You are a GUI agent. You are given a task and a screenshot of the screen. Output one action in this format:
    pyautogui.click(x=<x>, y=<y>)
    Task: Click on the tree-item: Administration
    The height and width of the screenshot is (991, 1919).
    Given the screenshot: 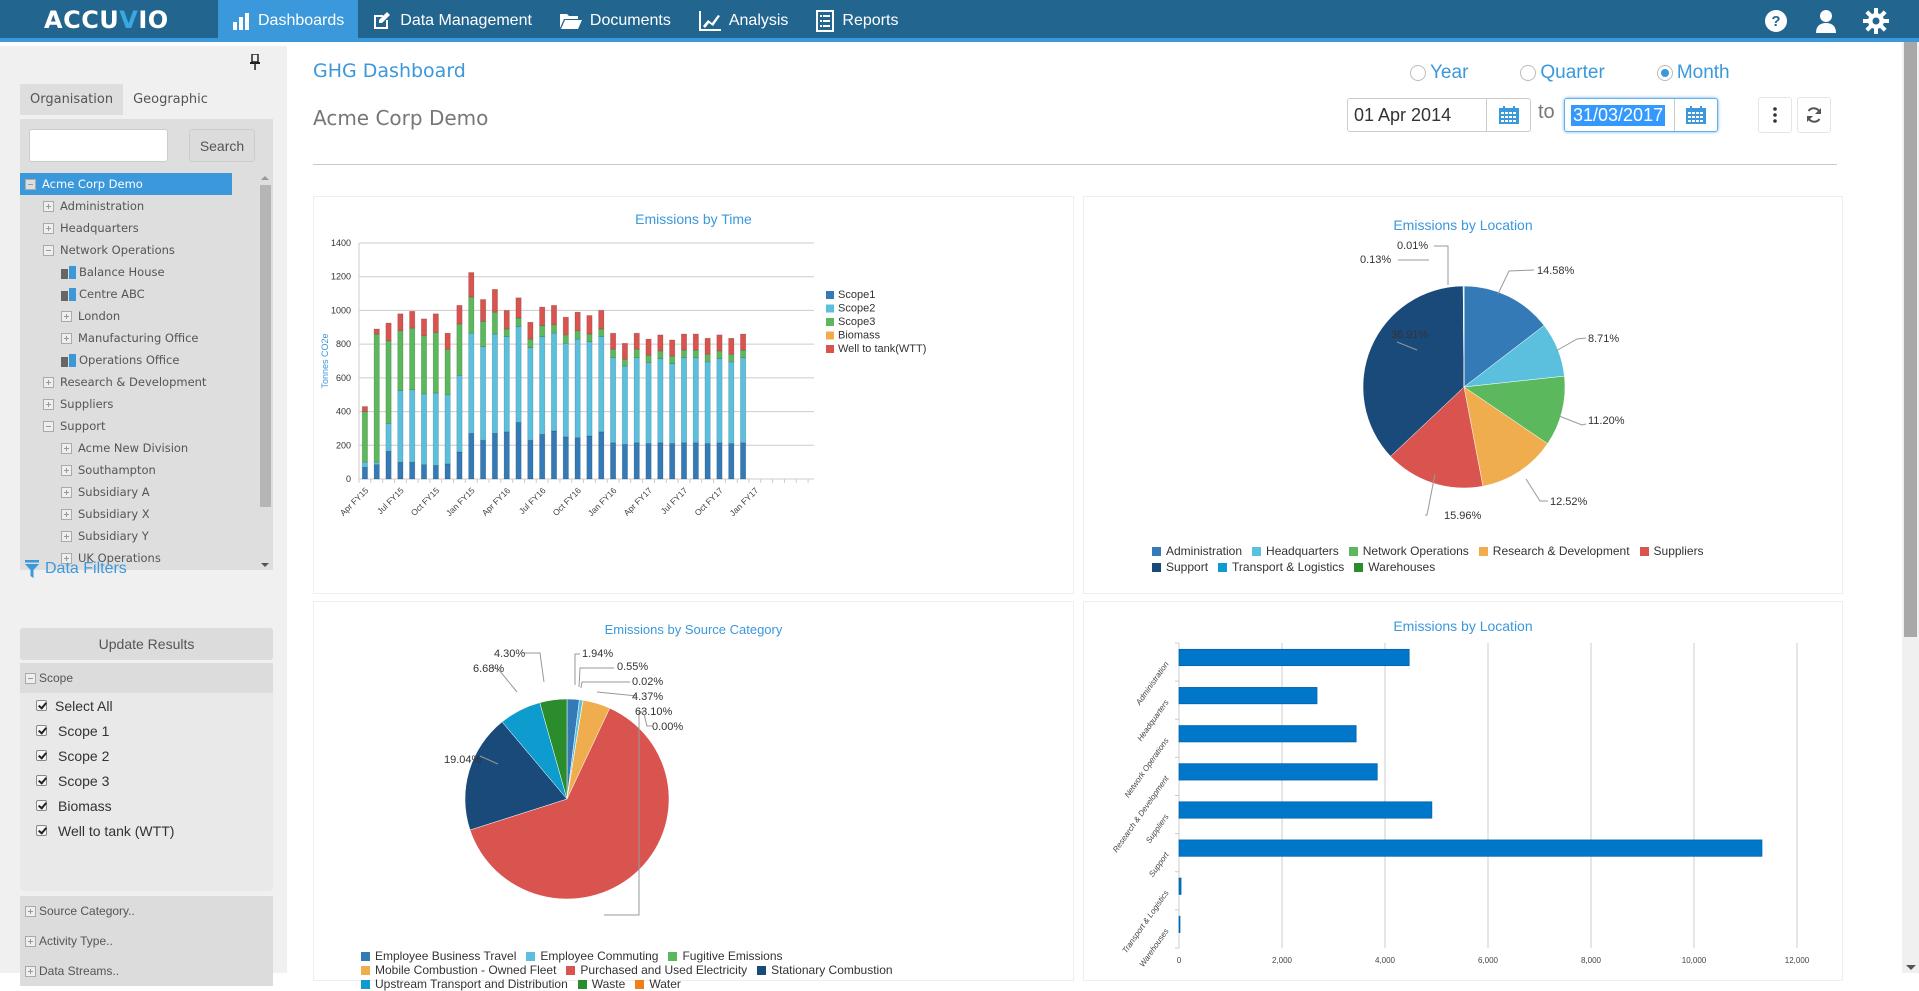 What is the action you would take?
    pyautogui.click(x=126, y=206)
    